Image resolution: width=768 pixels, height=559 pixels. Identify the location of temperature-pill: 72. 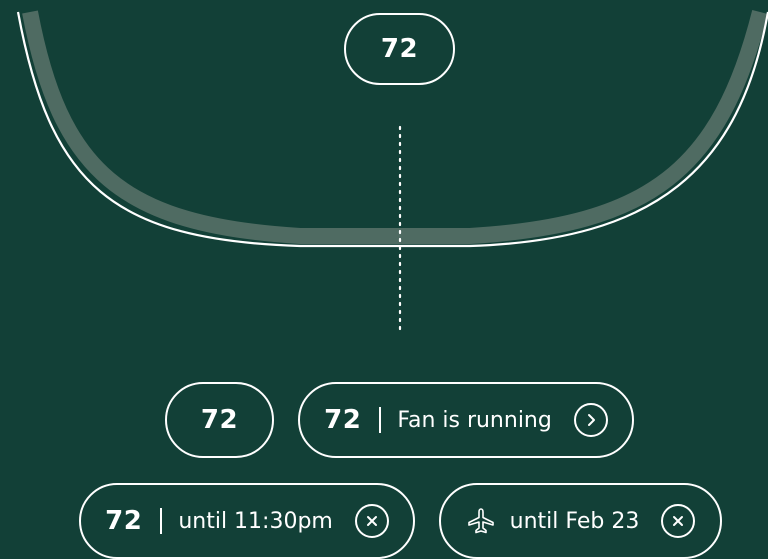
(219, 420).